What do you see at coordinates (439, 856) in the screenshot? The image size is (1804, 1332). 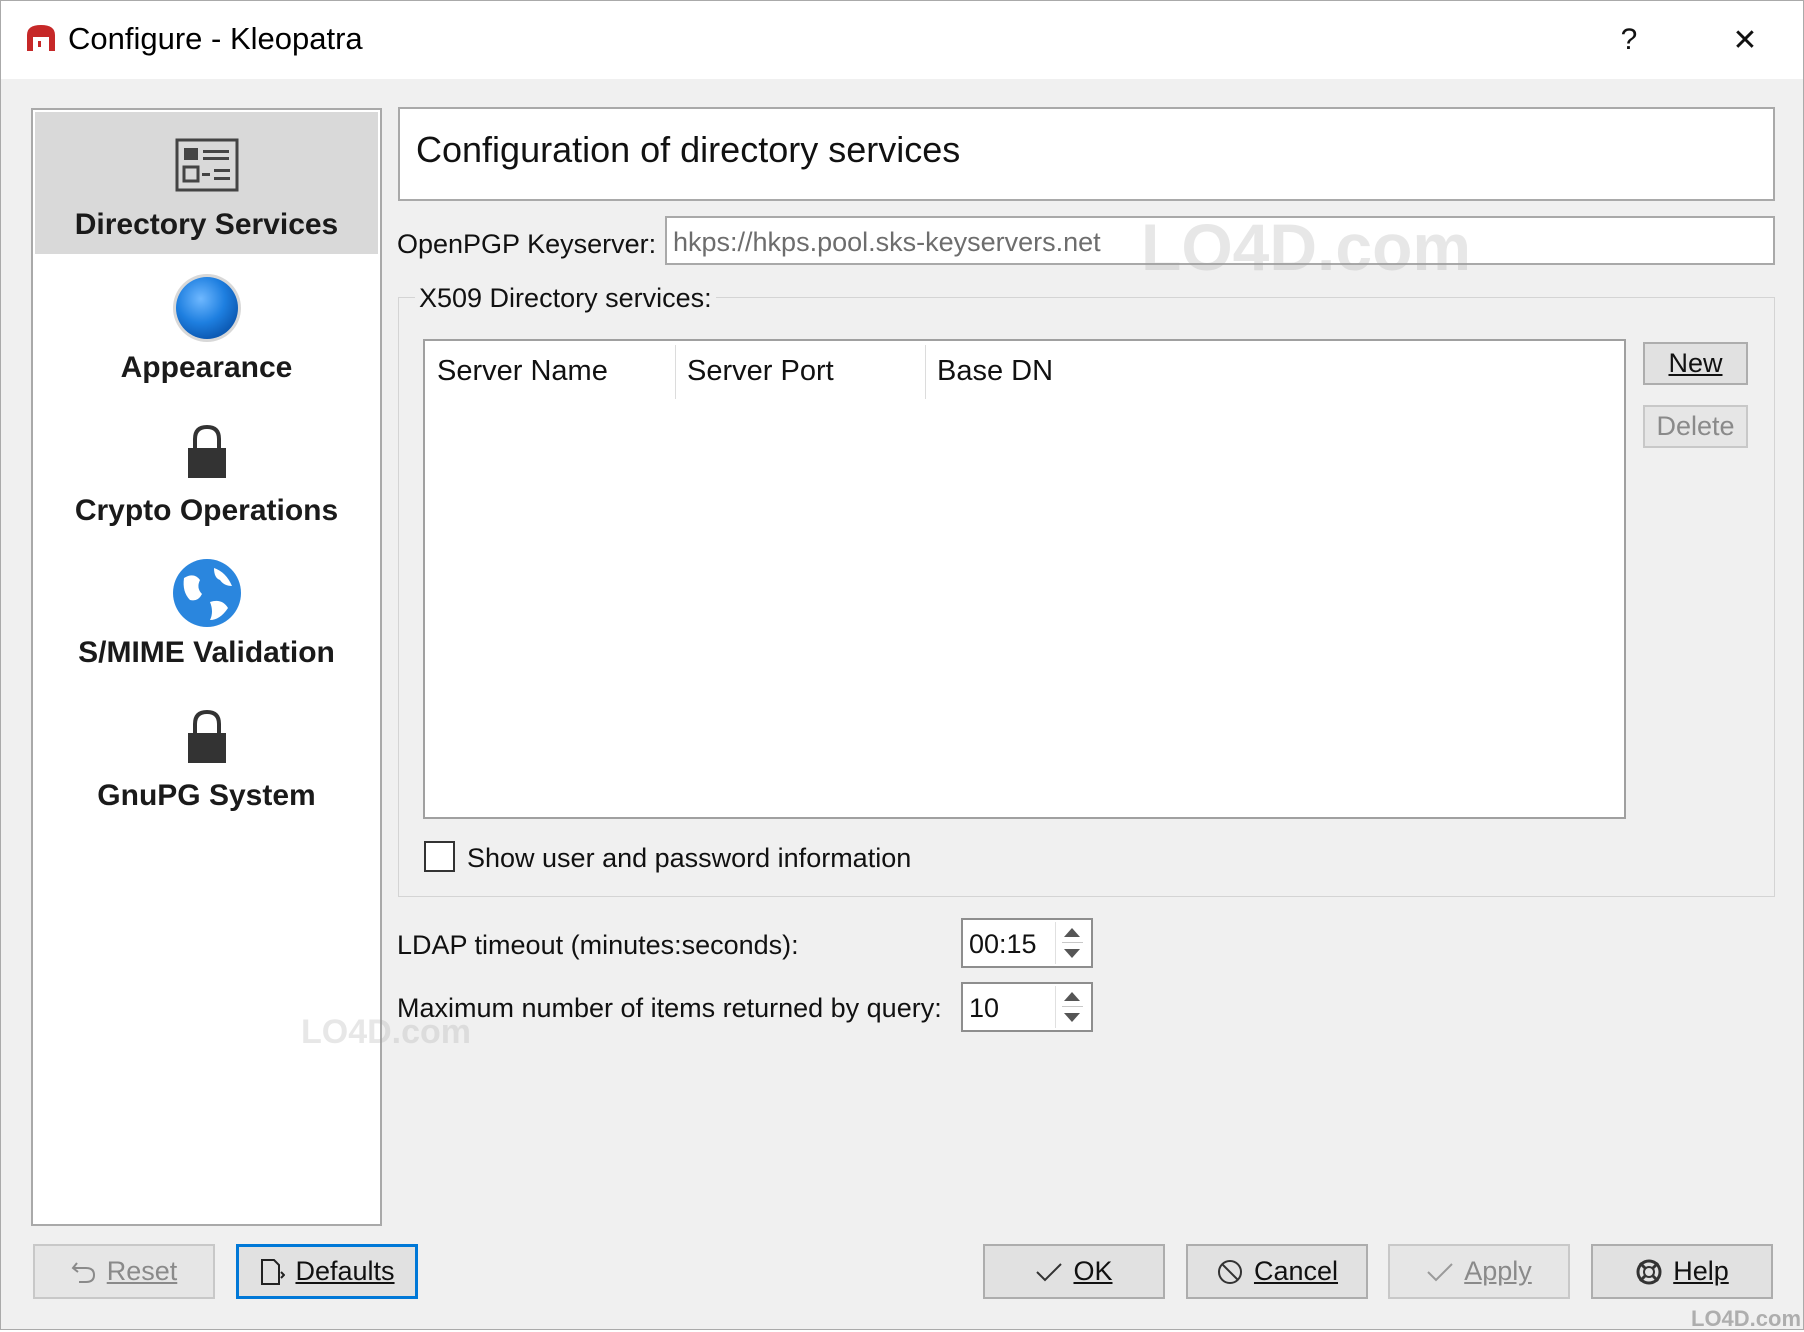 I see `show-user-password-checkbox` at bounding box center [439, 856].